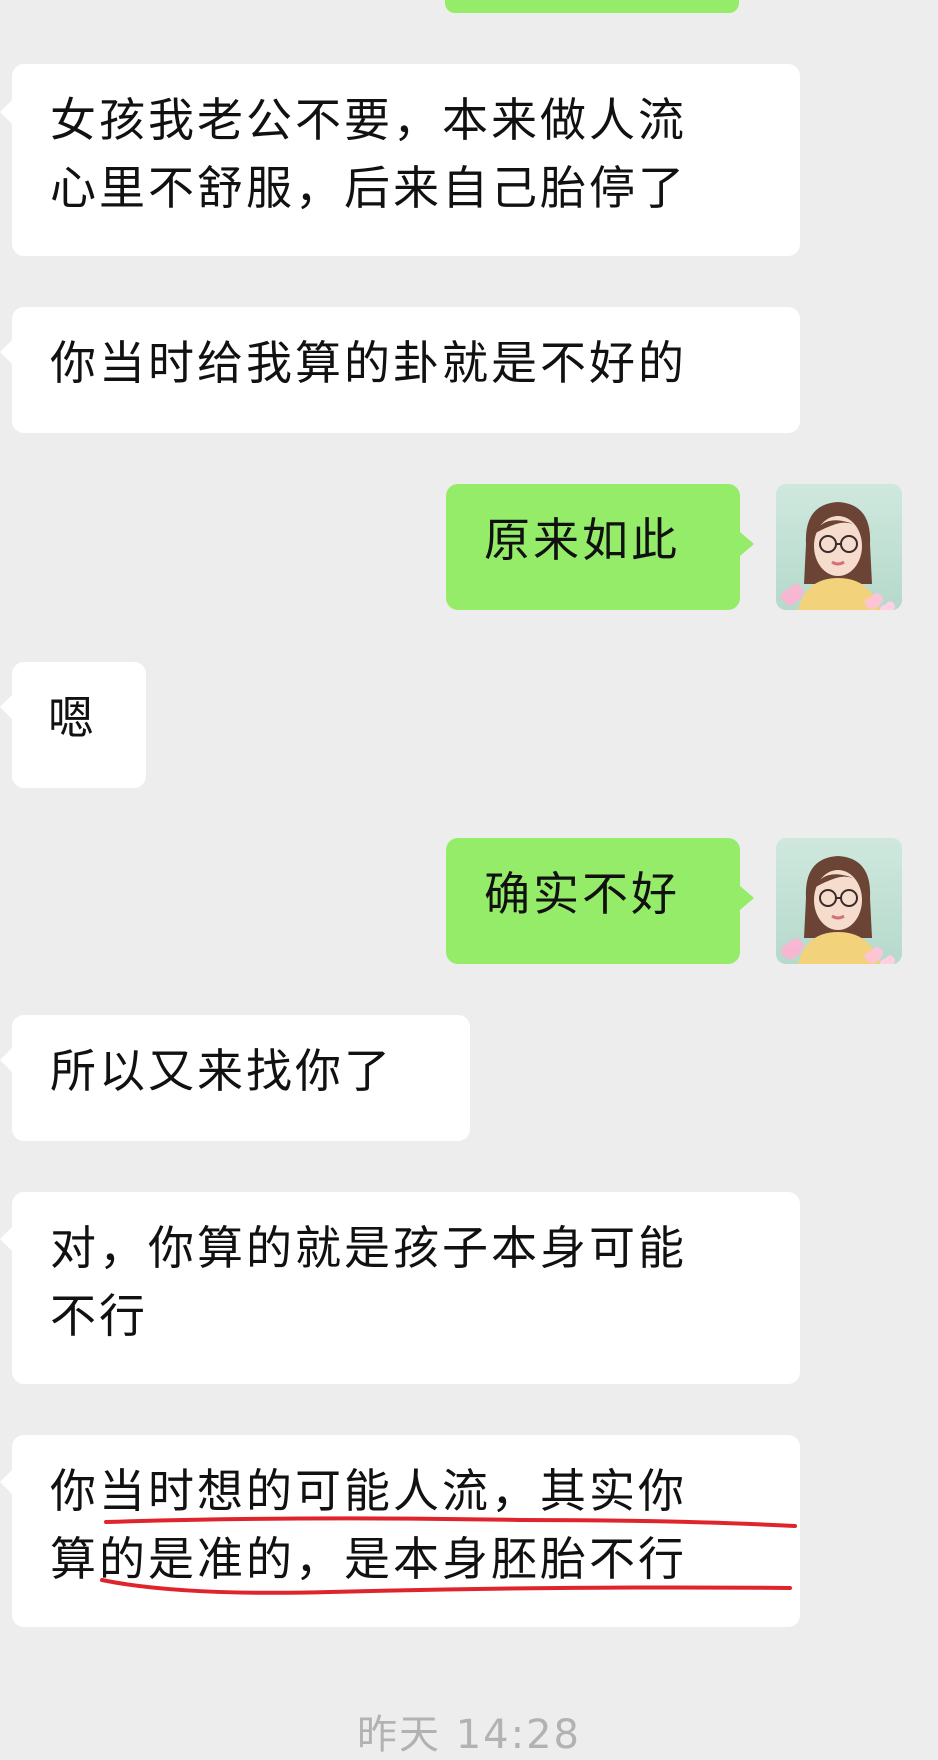  I want to click on message-bubble: 确实不好, so click(593, 901).